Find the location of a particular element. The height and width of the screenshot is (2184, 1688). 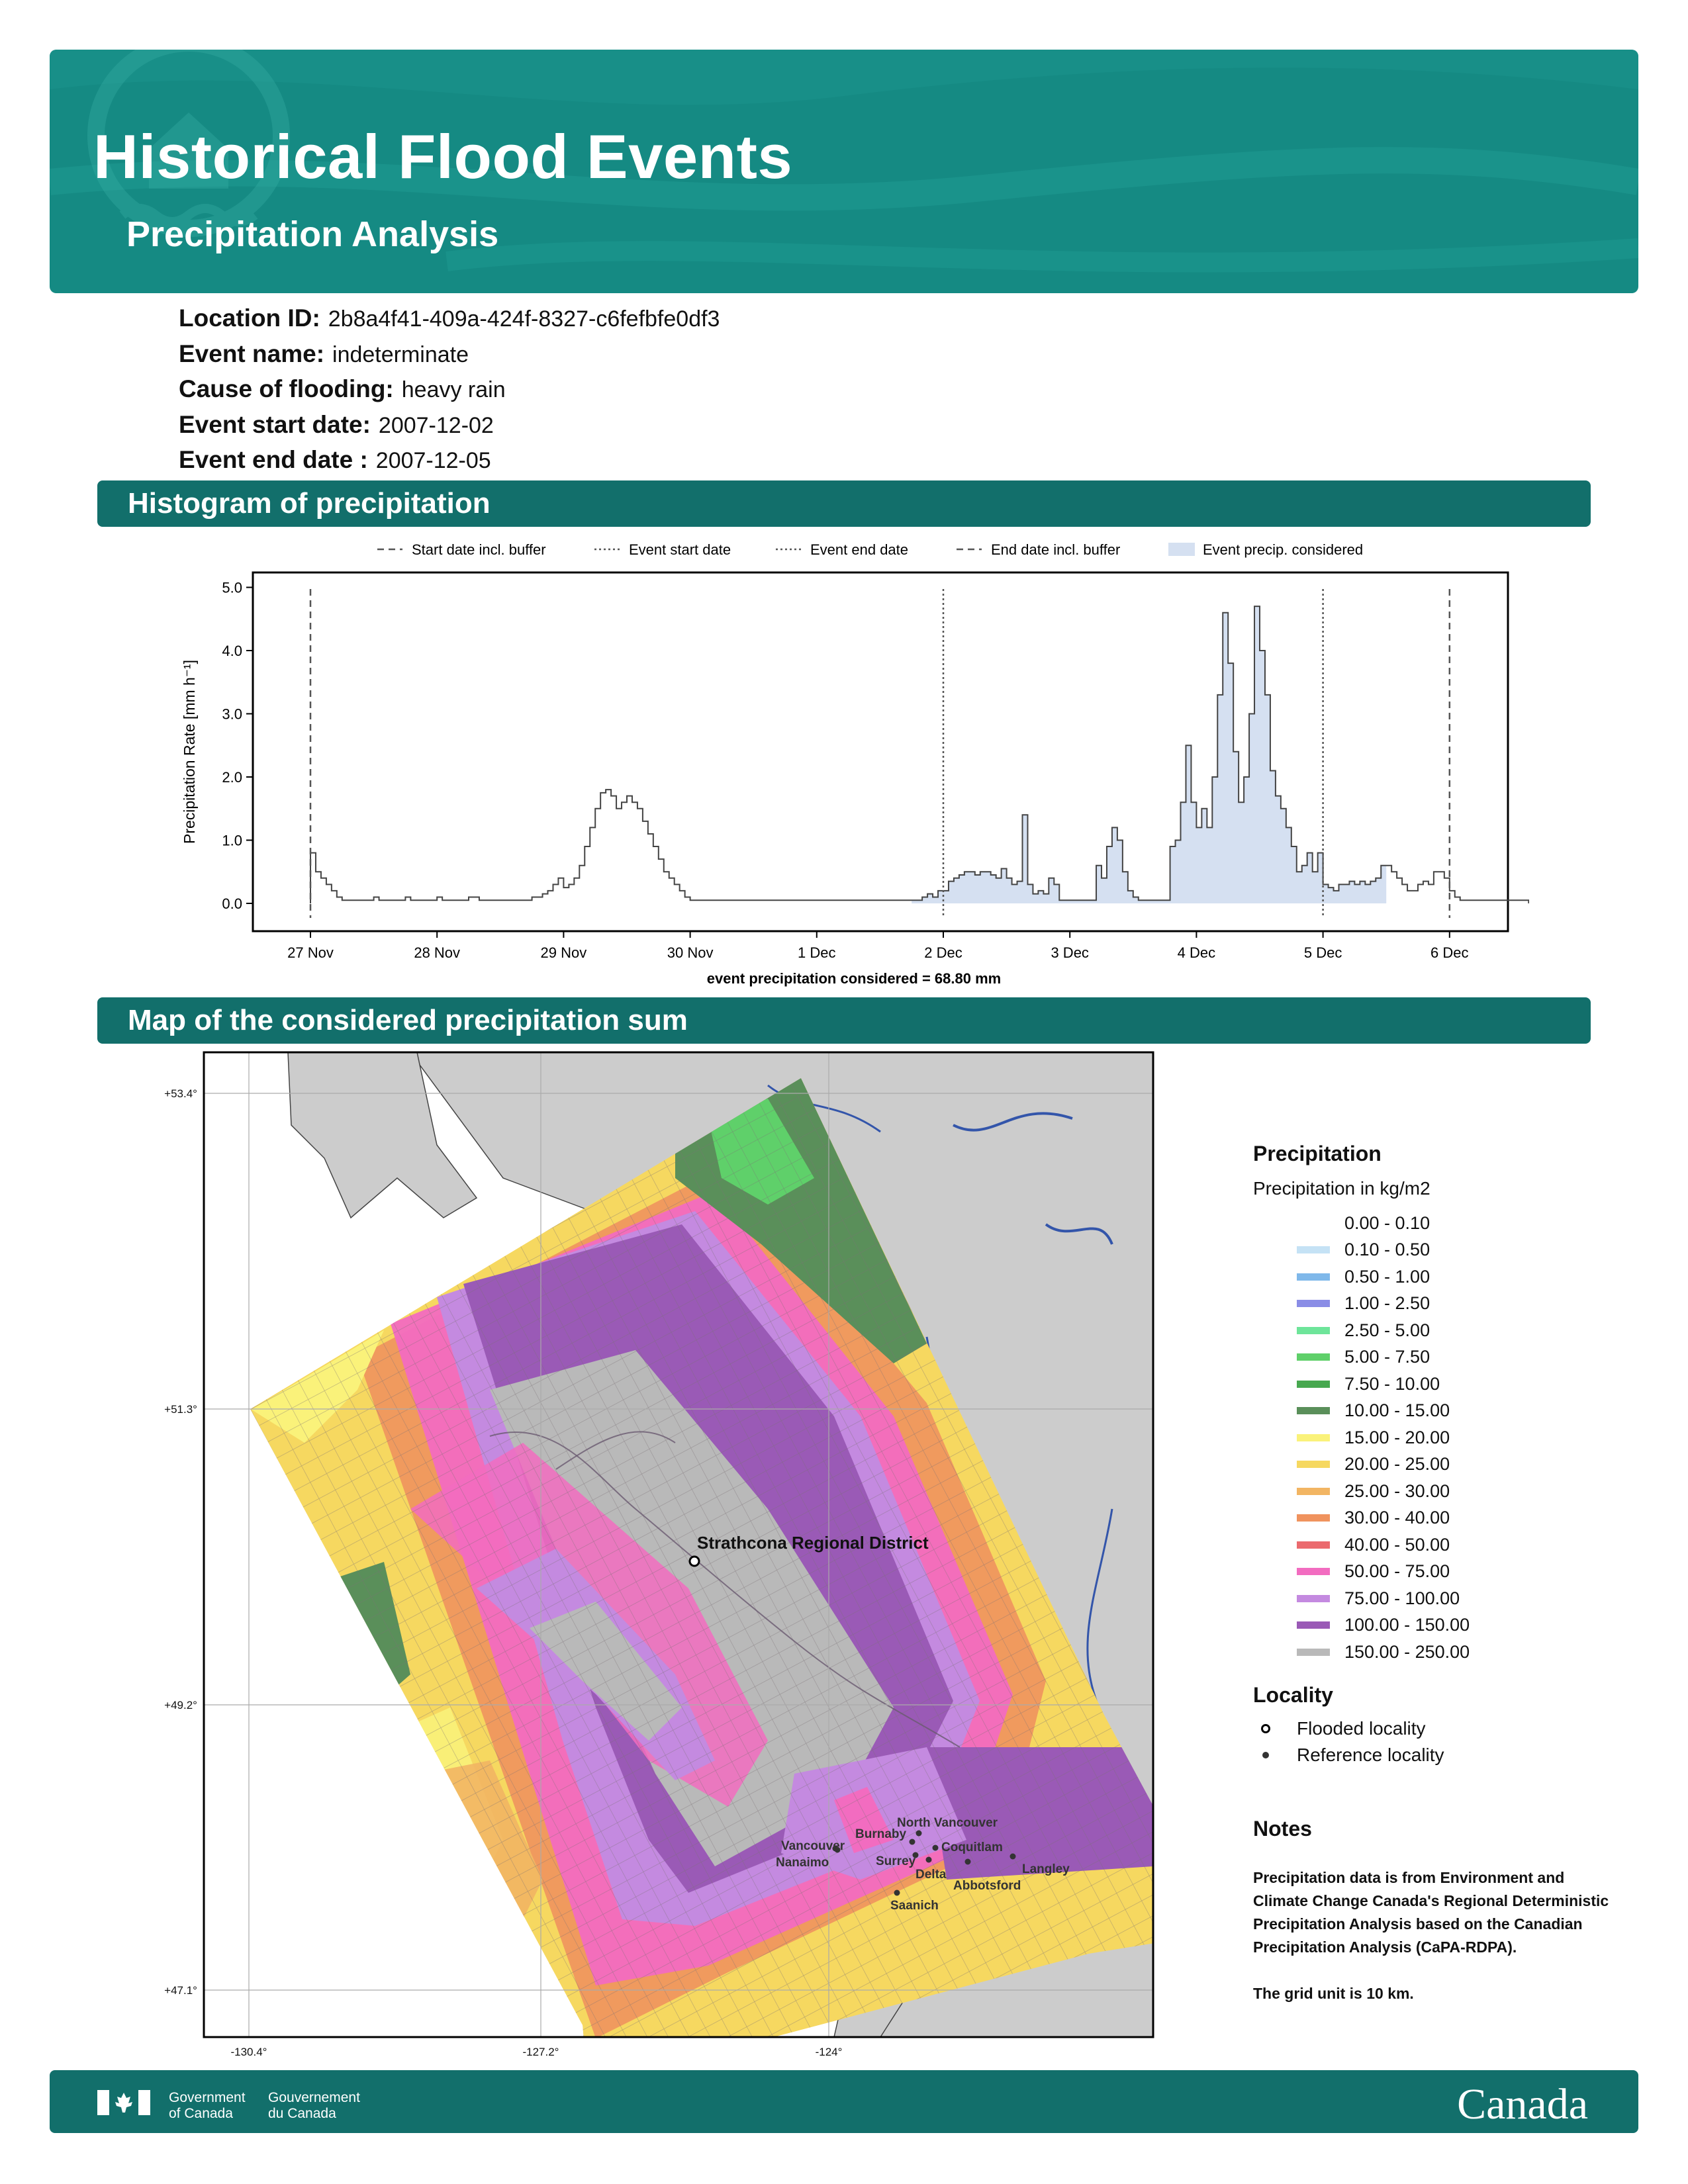

legend-class-row: 10.00 - 15.00 is located at coordinates (1438, 1411).